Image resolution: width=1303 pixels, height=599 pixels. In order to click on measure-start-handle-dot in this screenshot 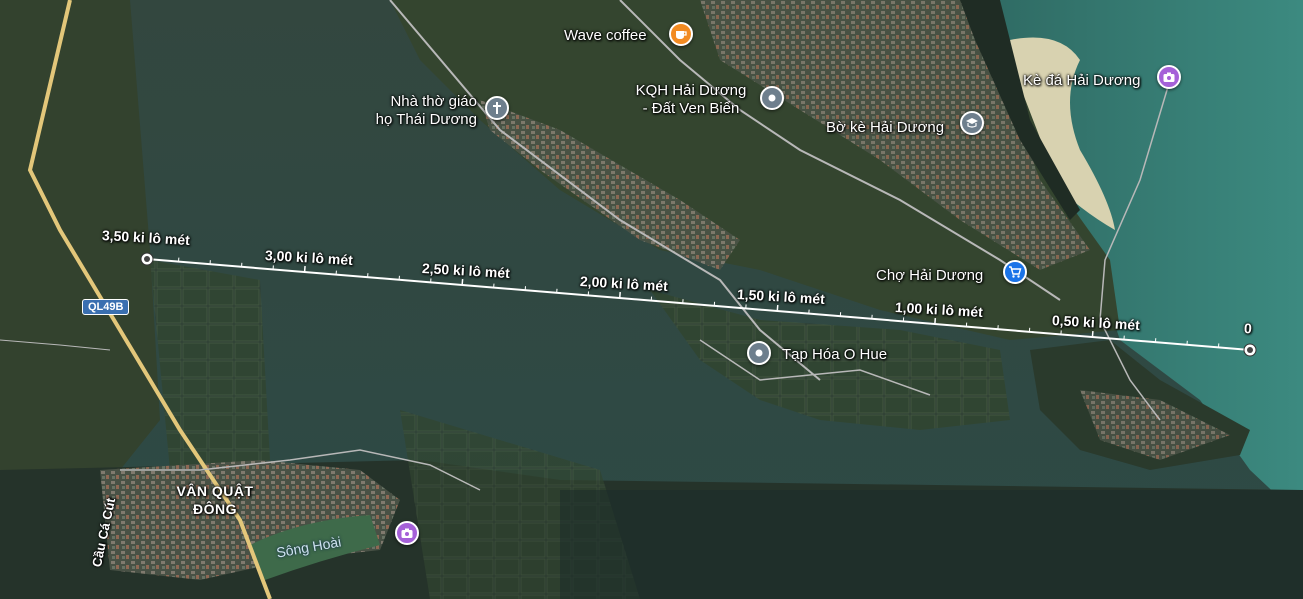, I will do `click(147, 259)`.